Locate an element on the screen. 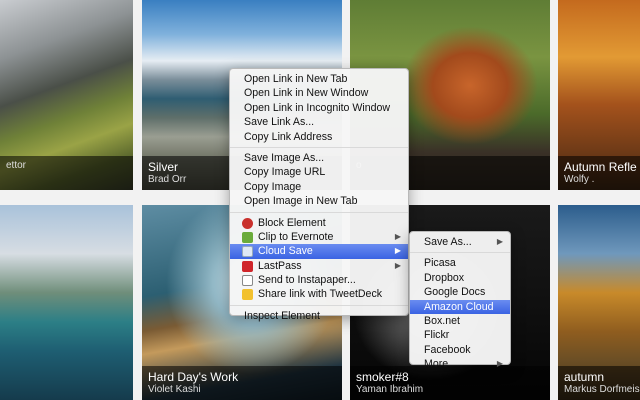 Image resolution: width=640 pixels, height=400 pixels. menu-item-block-element: Block Element is located at coordinates (319, 223).